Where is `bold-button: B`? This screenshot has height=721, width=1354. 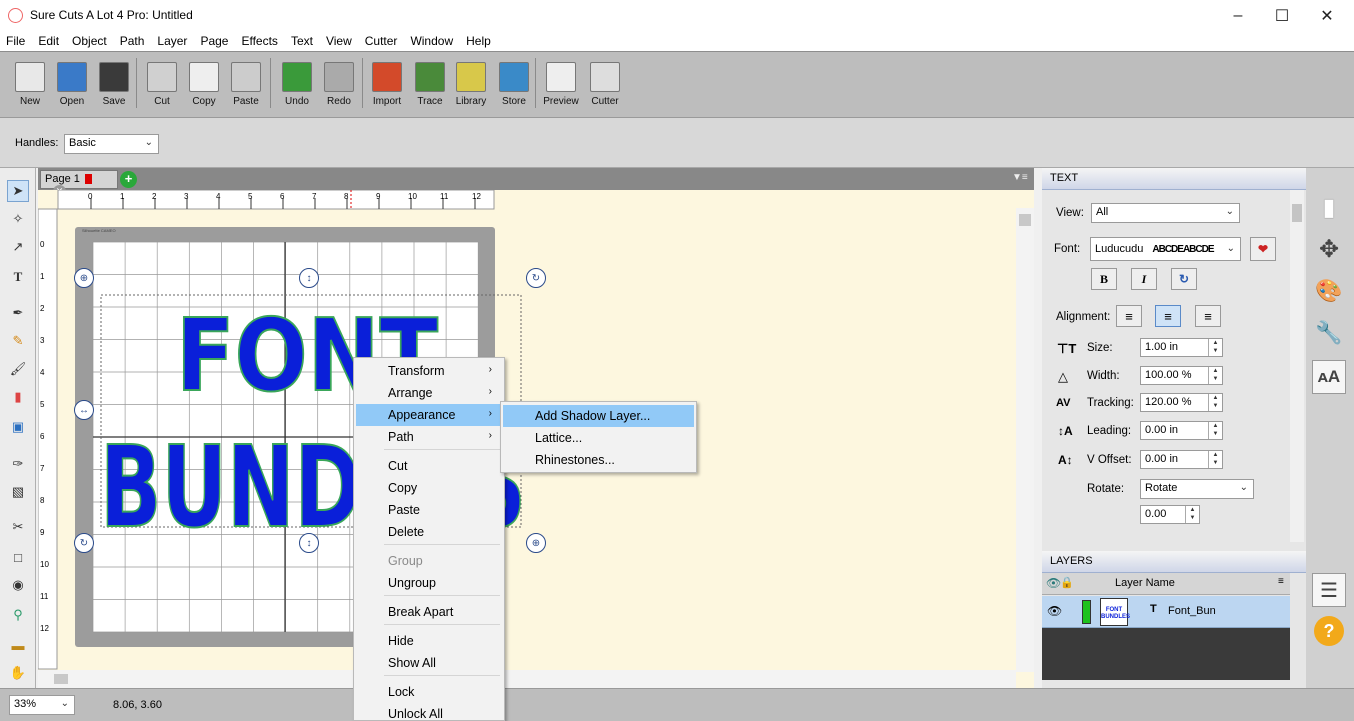
bold-button: B is located at coordinates (1104, 279).